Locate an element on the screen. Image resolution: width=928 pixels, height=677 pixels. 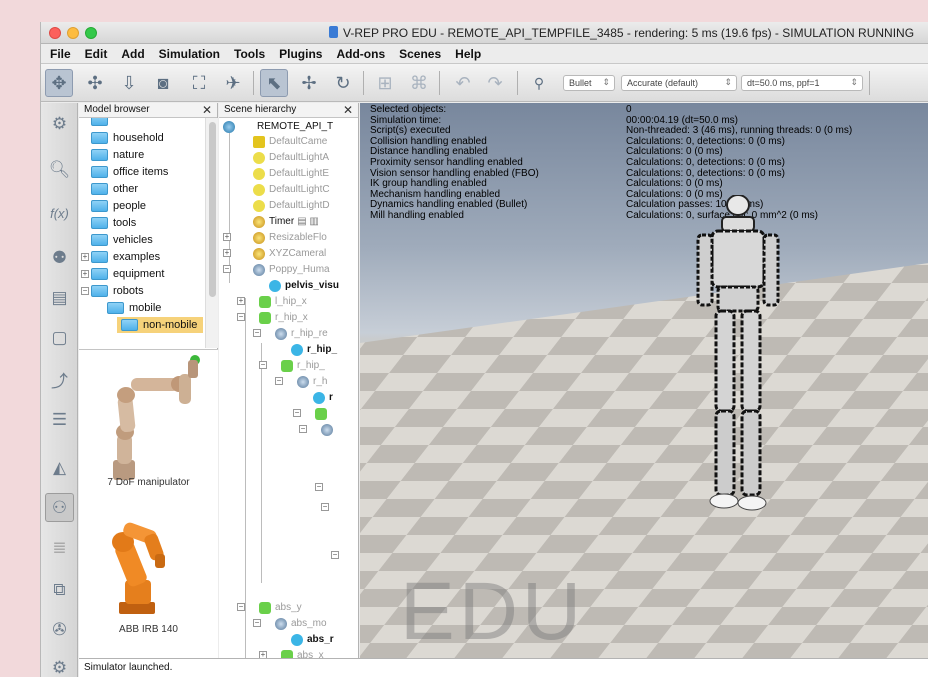
folder-item-equipment: equipment is located at coordinates (127, 274).